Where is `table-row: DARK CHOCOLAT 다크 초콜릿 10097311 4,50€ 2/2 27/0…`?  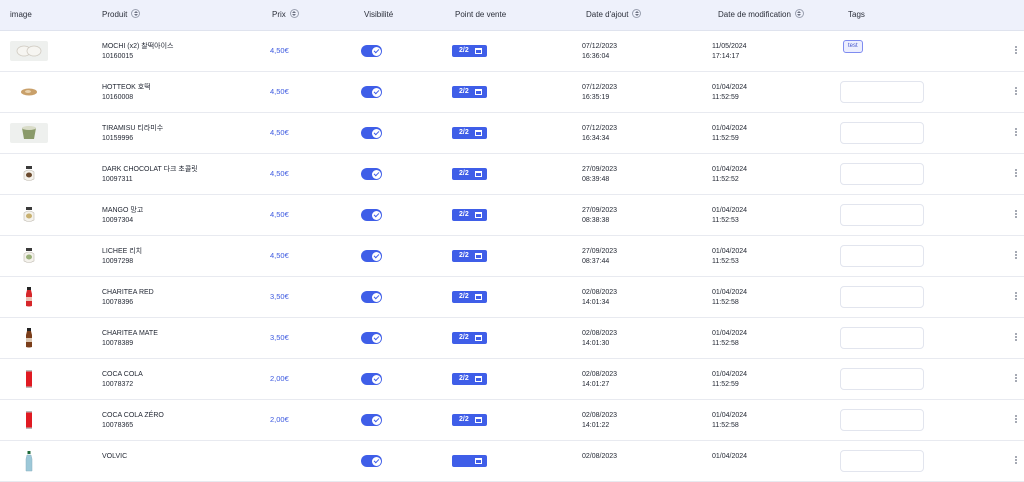
table-row: DARK CHOCOLAT 다크 초콜릿 10097311 4,50€ 2/2 27/0… is located at coordinates (512, 174).